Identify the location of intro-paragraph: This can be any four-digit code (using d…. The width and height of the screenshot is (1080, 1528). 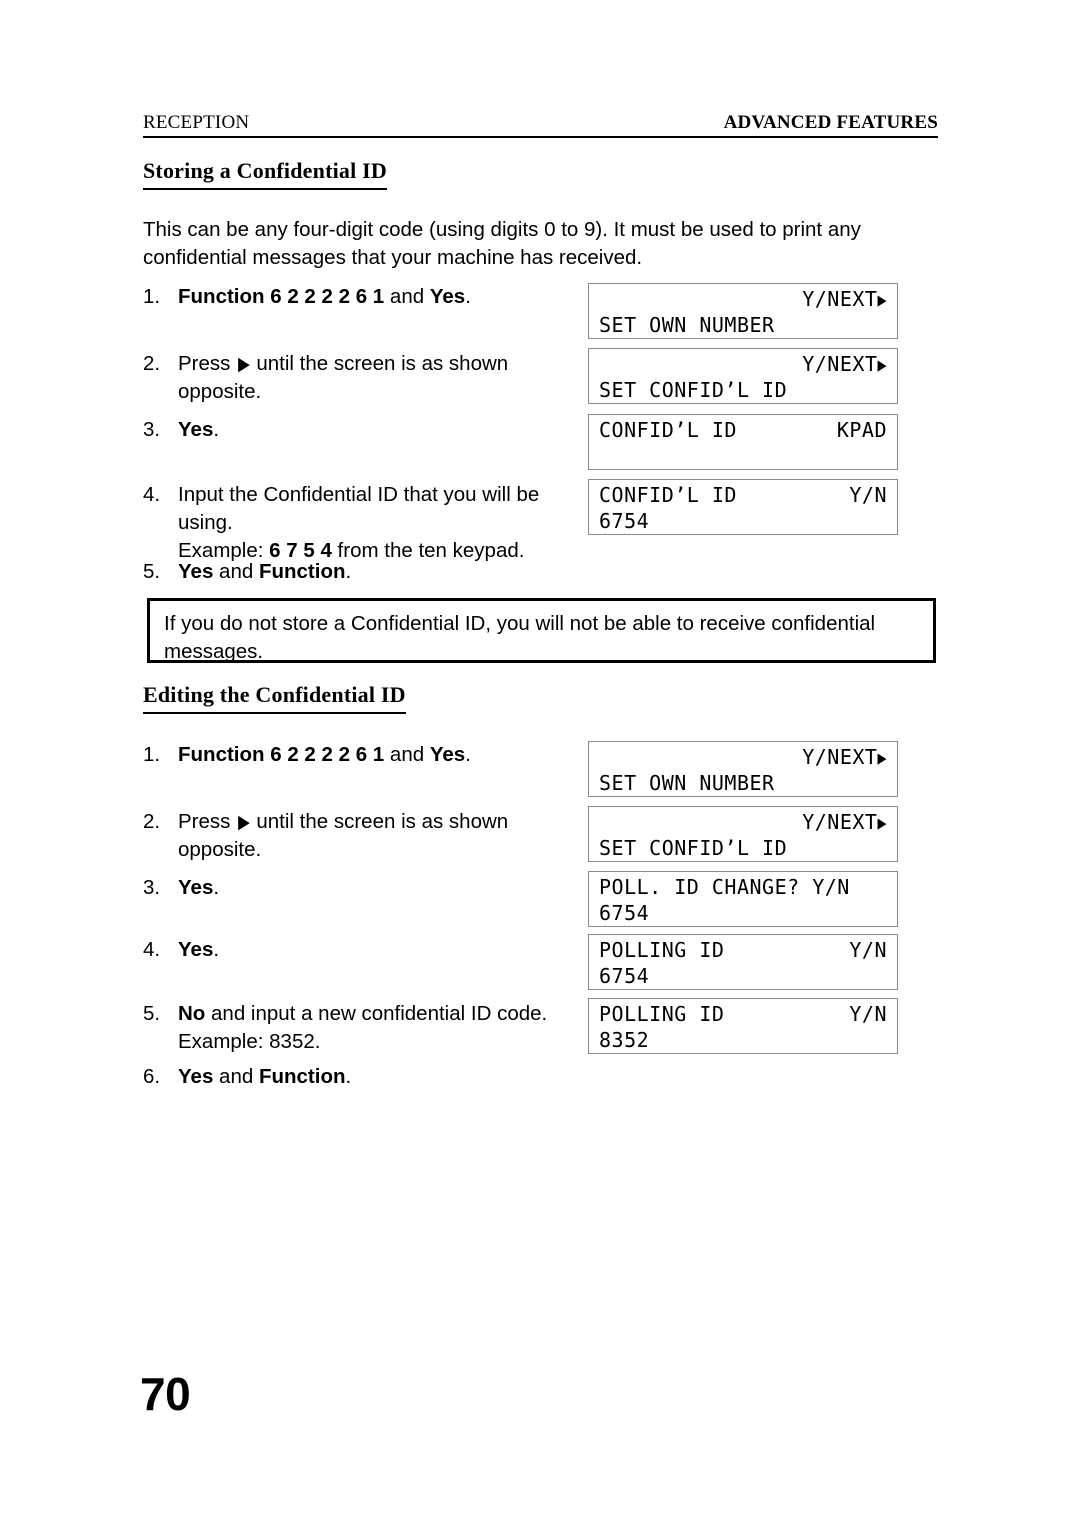
(502, 243).